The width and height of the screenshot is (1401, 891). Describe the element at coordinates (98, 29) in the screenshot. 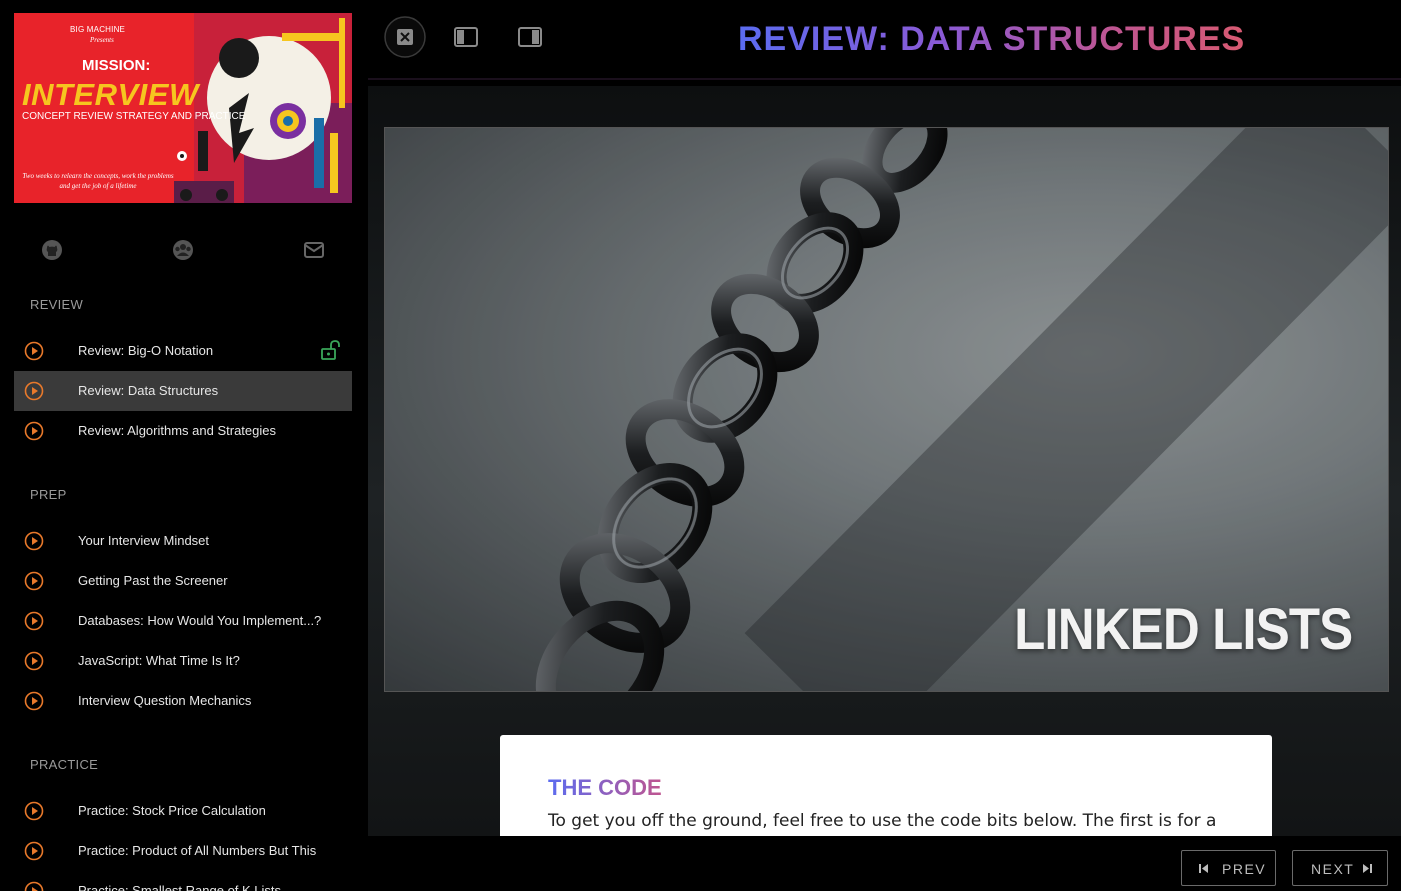

I see `poster-brand: BIG MACHINE` at that location.